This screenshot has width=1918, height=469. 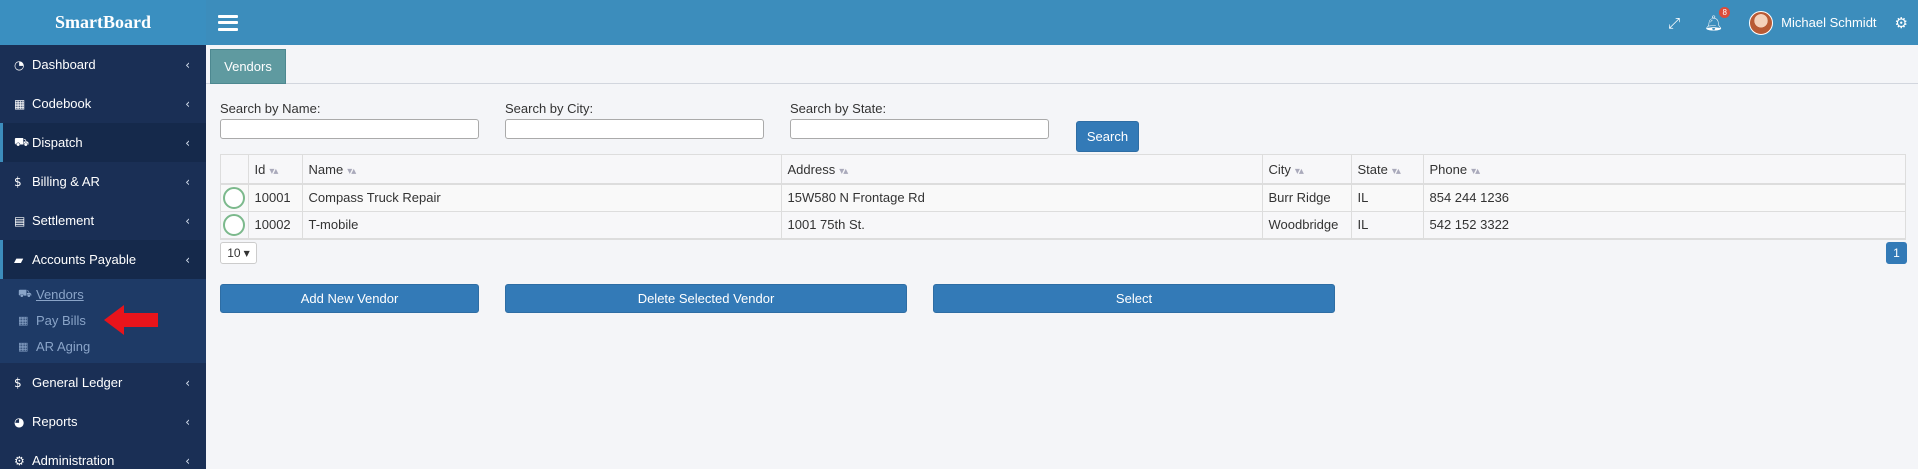 I want to click on sidebar-item-general-ledger: $ General Ledger ‹, so click(x=103, y=382).